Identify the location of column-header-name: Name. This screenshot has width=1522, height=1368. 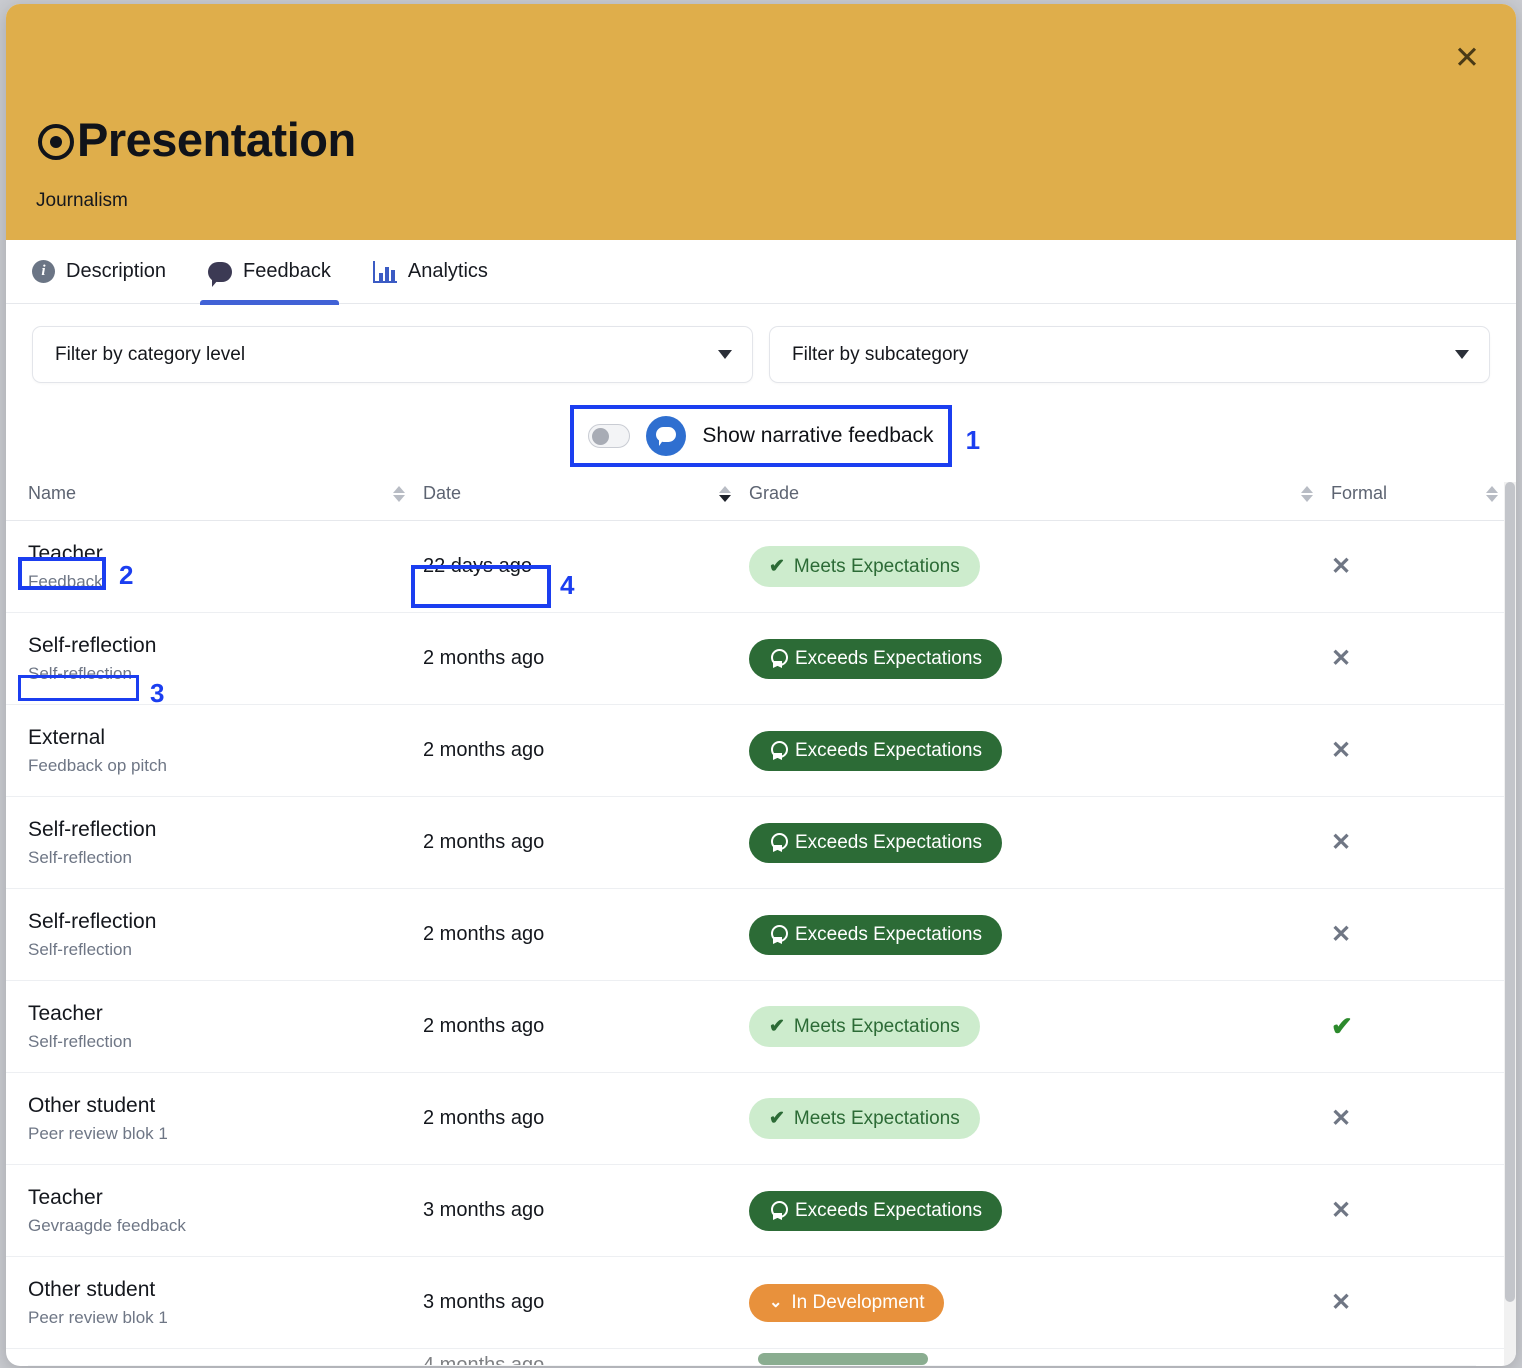
(225, 493).